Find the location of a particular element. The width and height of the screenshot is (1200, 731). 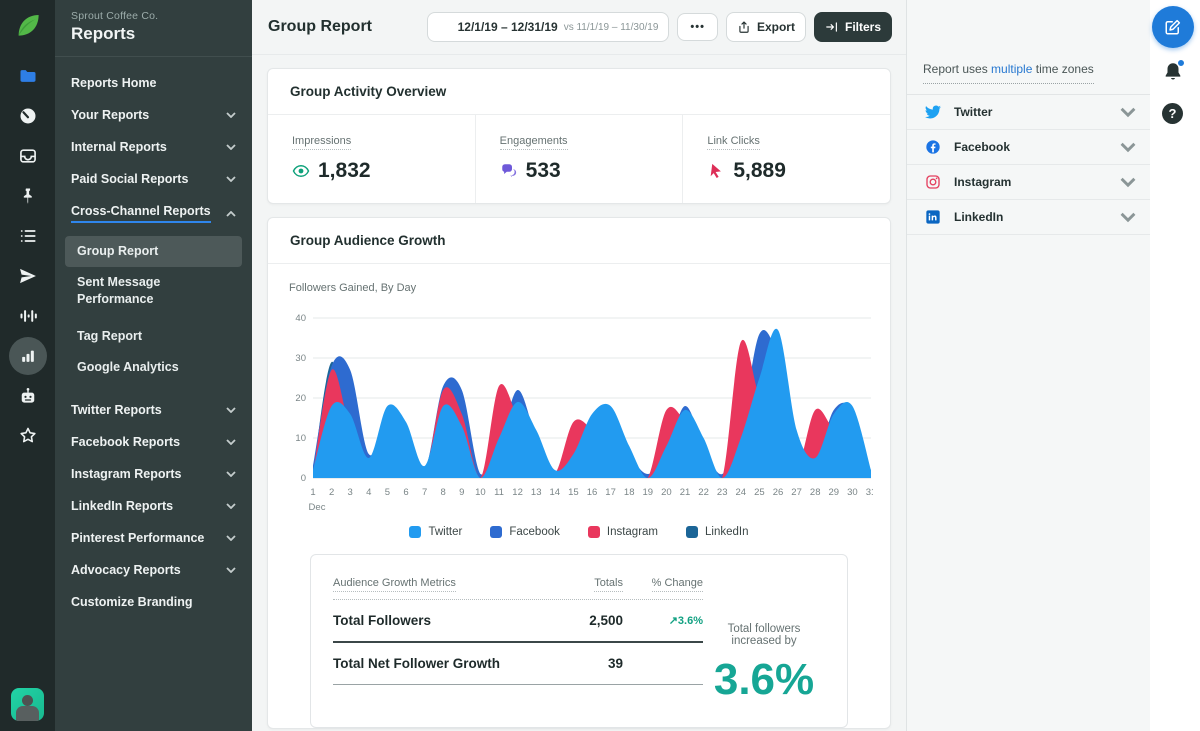

date-range-button: 12/1/19 – 12/31/19 vs 11/1/19 – 11/30/19 is located at coordinates (548, 27).